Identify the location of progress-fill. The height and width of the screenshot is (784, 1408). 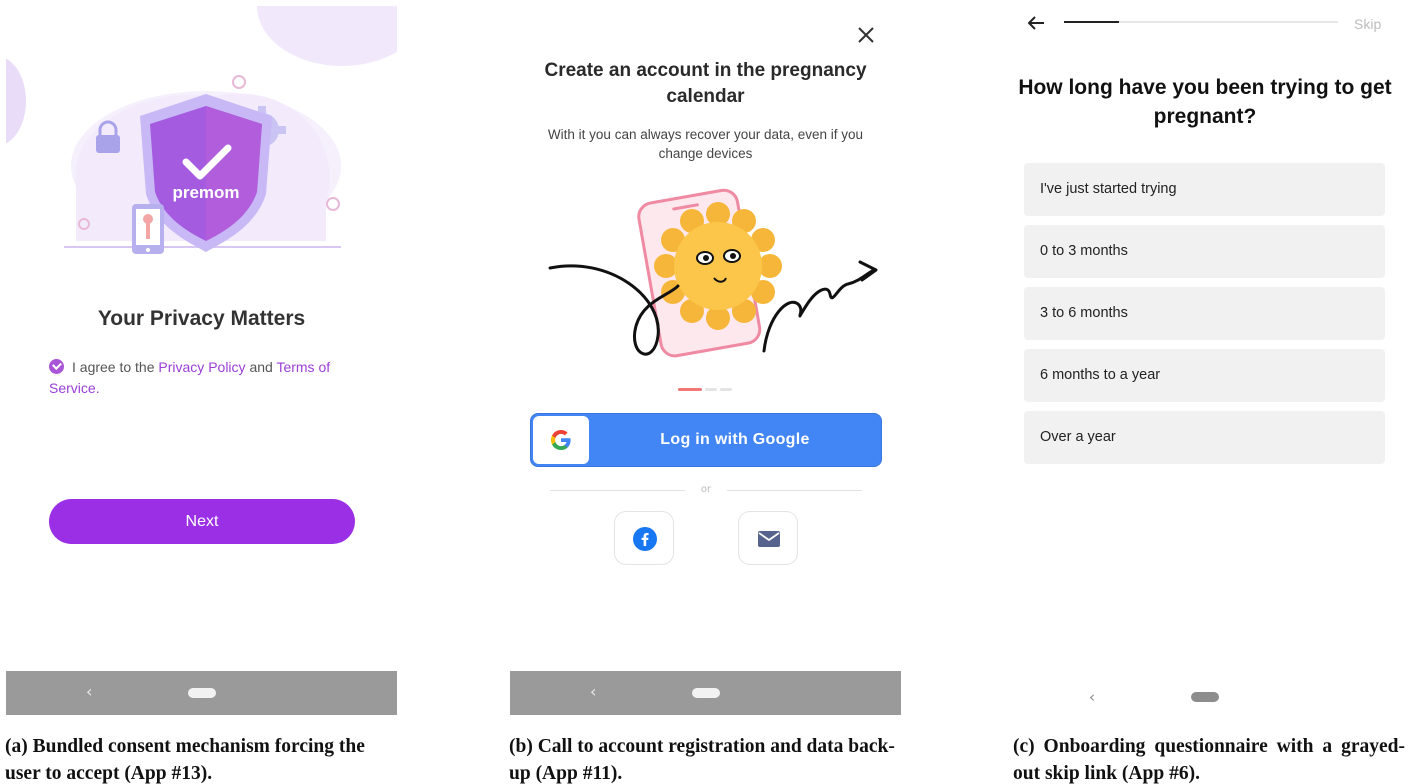
(1091, 22).